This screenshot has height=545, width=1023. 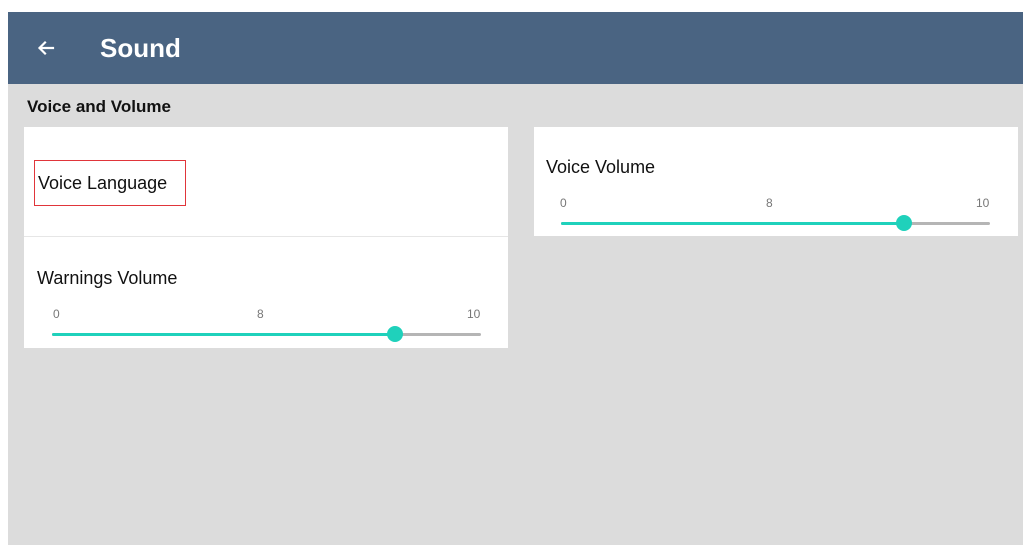 What do you see at coordinates (56, 314) in the screenshot?
I see `warnings-volume-min: 0` at bounding box center [56, 314].